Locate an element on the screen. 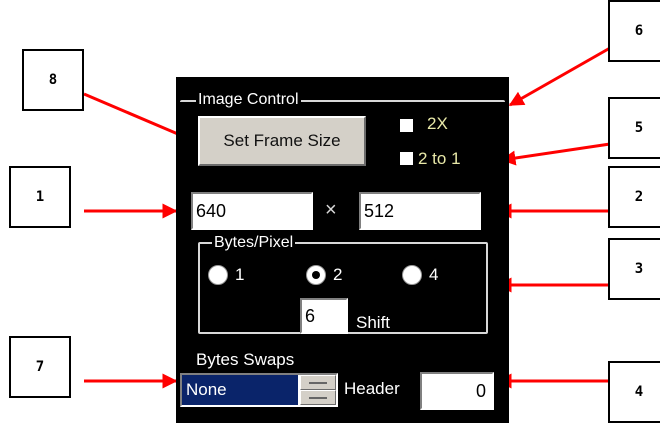 This screenshot has width=660, height=423. bytes-swaps-label: Bytes Swaps is located at coordinates (245, 359).